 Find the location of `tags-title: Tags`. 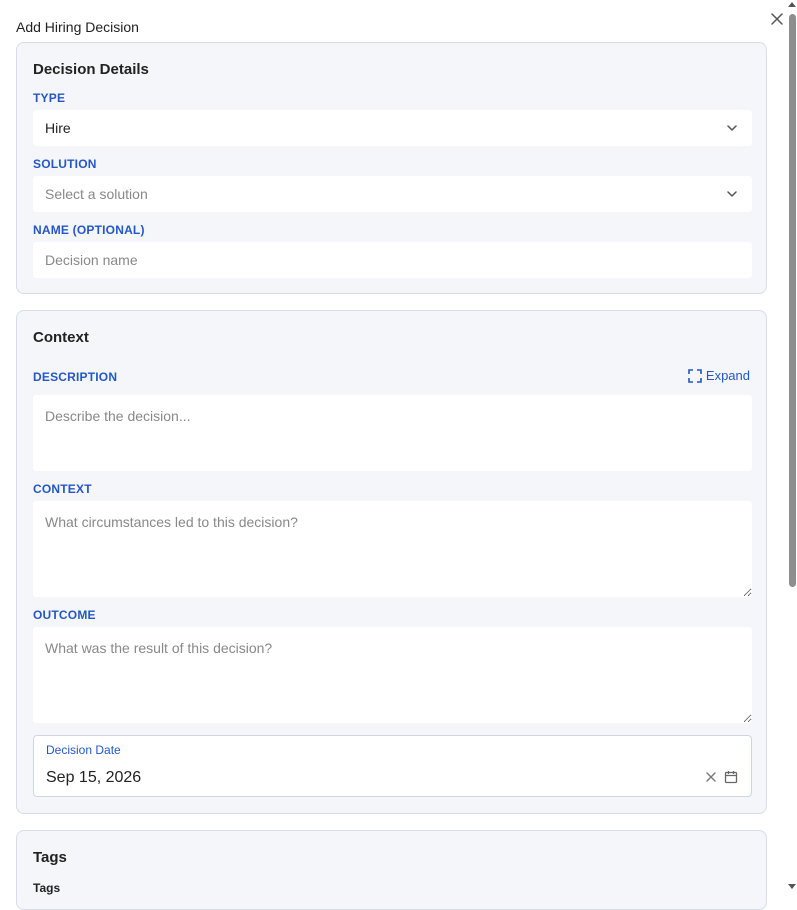

tags-title: Tags is located at coordinates (50, 857).